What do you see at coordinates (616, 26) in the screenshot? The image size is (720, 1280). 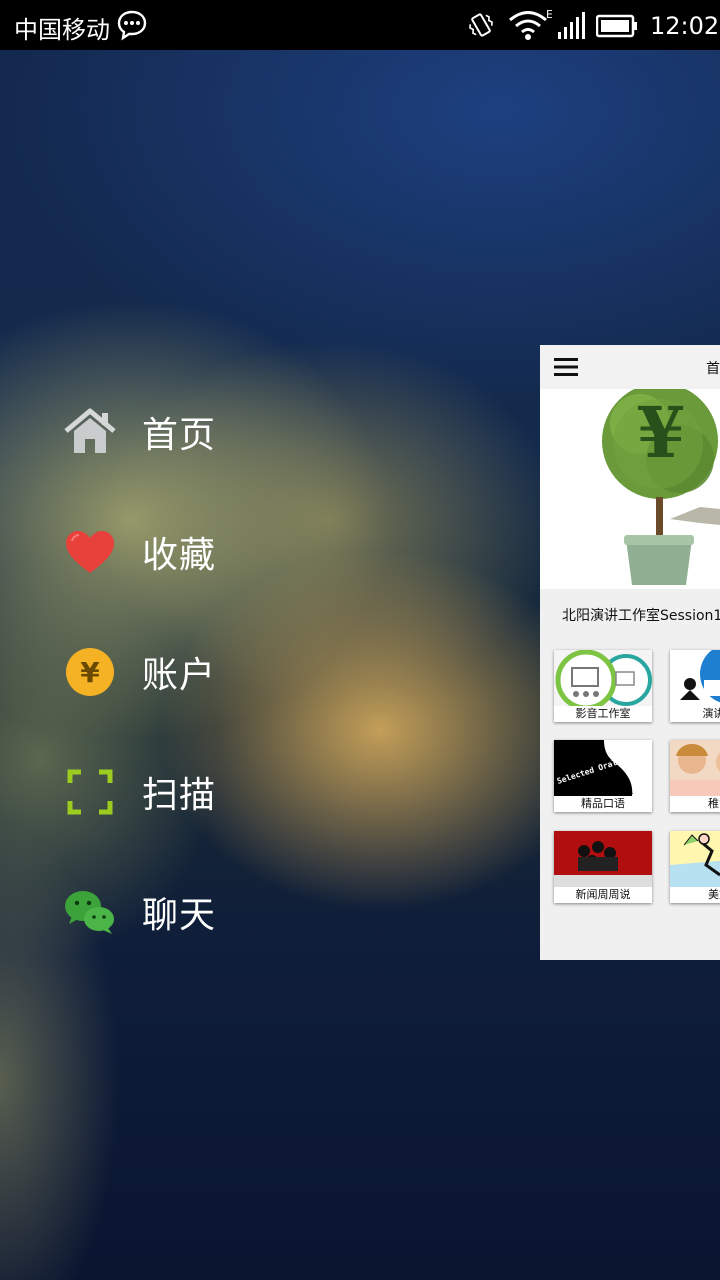 I see `battery-icon` at bounding box center [616, 26].